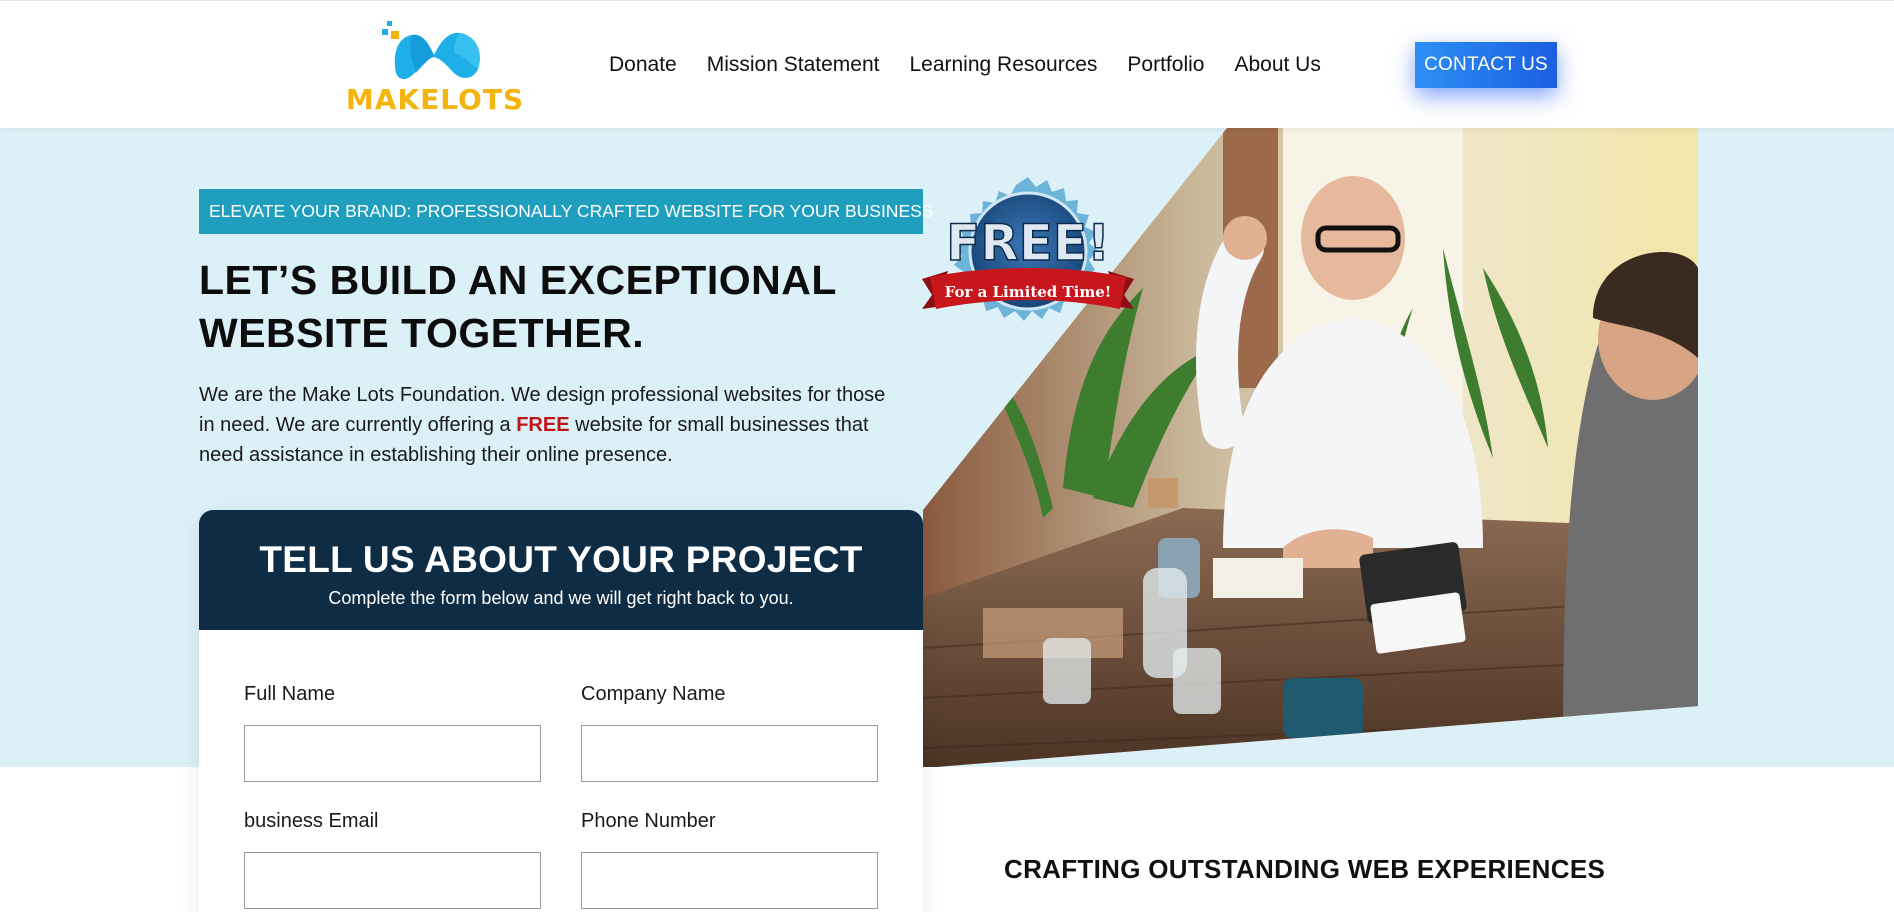  Describe the element at coordinates (518, 280) in the screenshot. I see `headline-line-1: LET’S BUILD AN EXCEPTIONAL` at that location.